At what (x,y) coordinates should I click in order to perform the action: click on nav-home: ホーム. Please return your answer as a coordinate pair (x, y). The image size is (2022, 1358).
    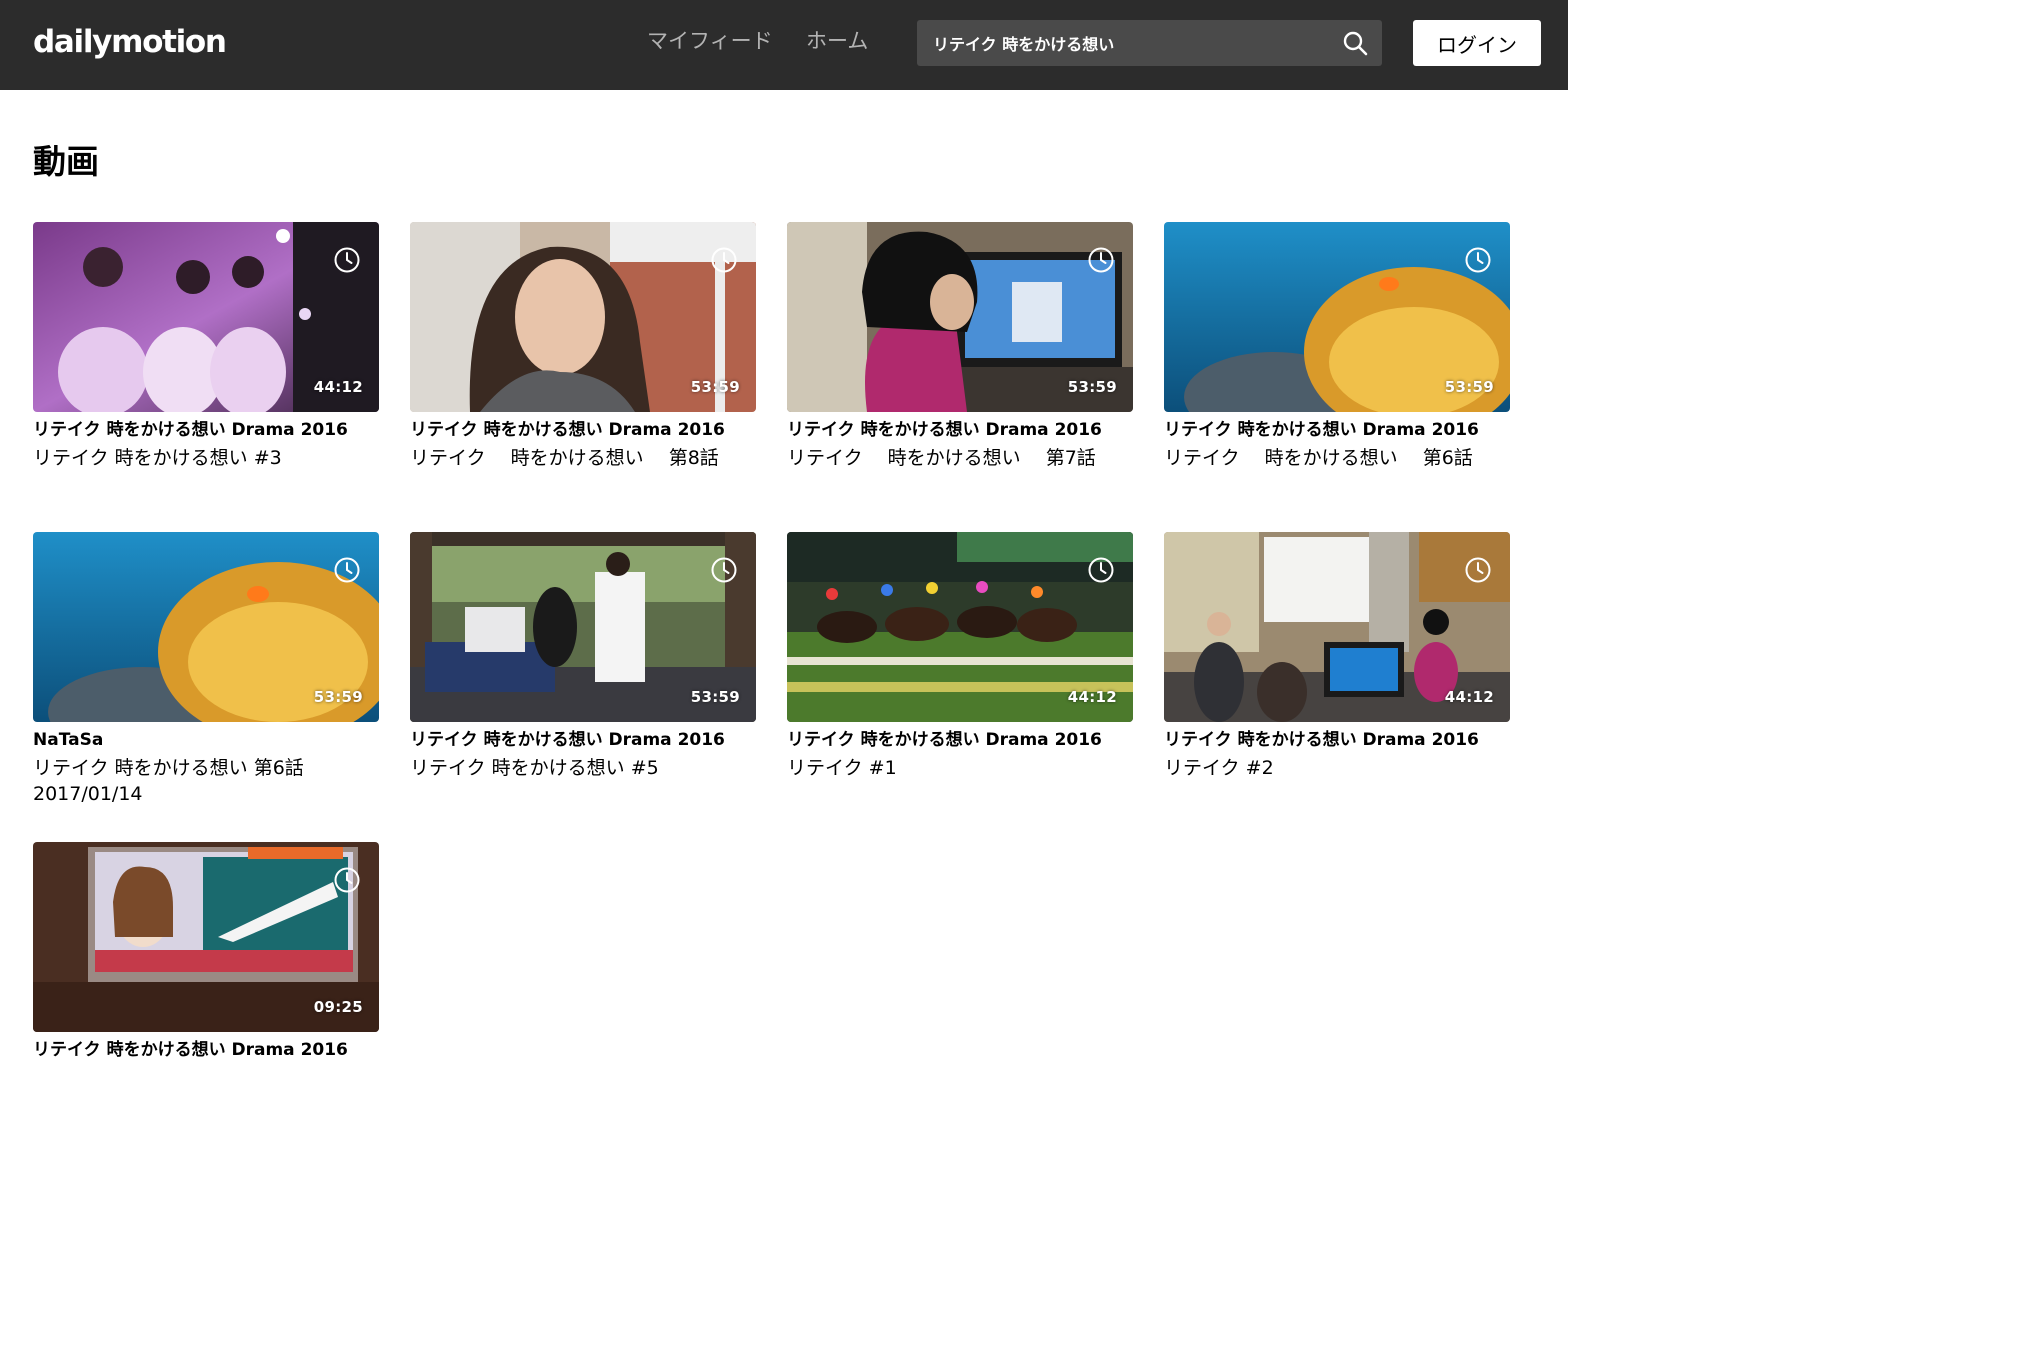
    Looking at the image, I should click on (837, 41).